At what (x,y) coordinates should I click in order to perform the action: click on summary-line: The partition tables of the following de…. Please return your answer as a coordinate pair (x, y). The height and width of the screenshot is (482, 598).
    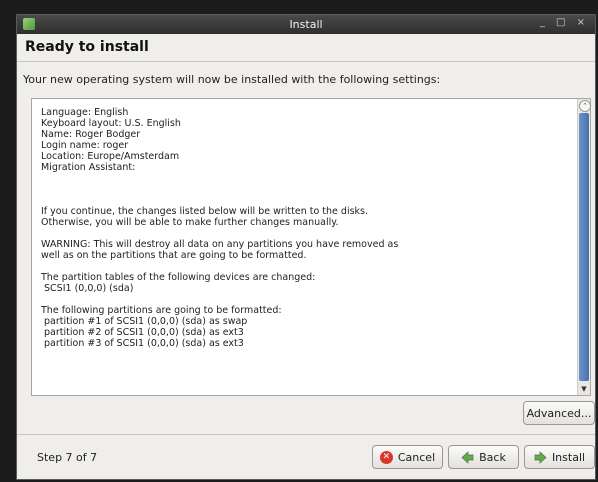
    Looking at the image, I should click on (178, 277).